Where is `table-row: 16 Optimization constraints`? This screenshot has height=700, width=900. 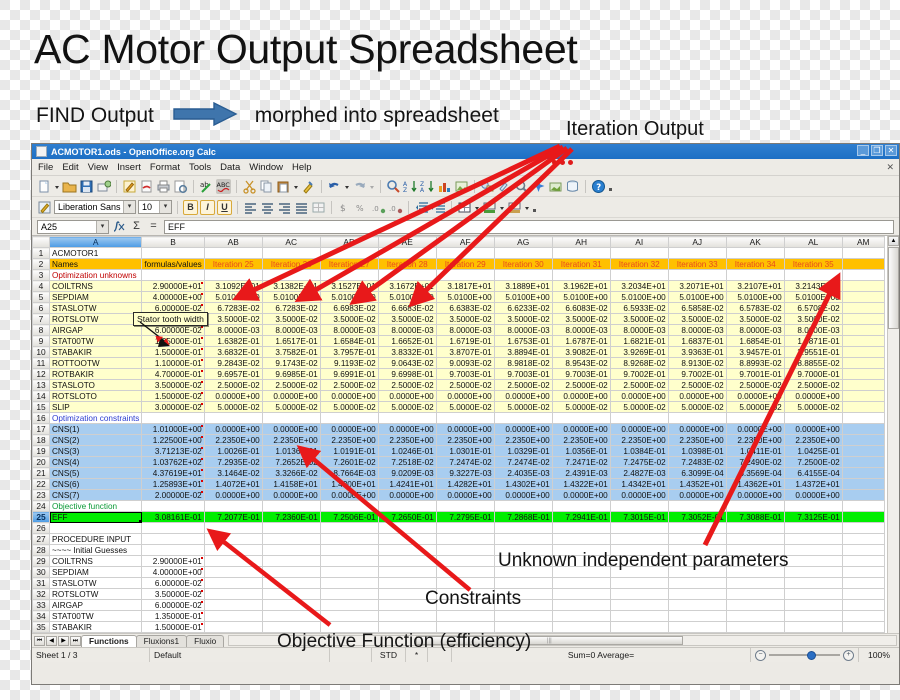 table-row: 16 Optimization constraints is located at coordinates (458, 418).